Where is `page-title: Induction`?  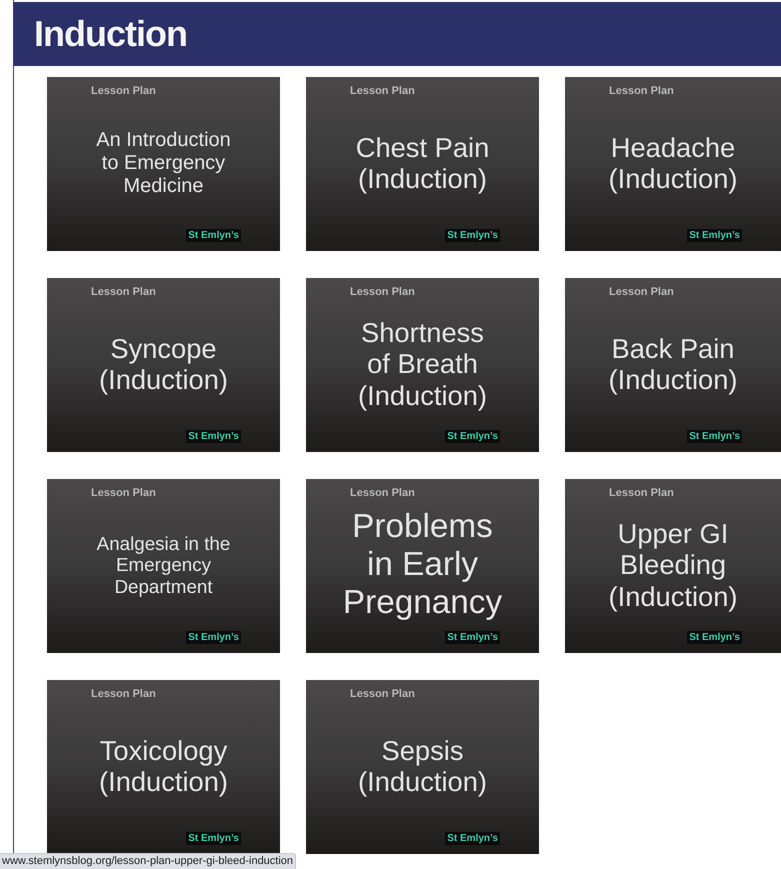
page-title: Induction is located at coordinates (110, 34).